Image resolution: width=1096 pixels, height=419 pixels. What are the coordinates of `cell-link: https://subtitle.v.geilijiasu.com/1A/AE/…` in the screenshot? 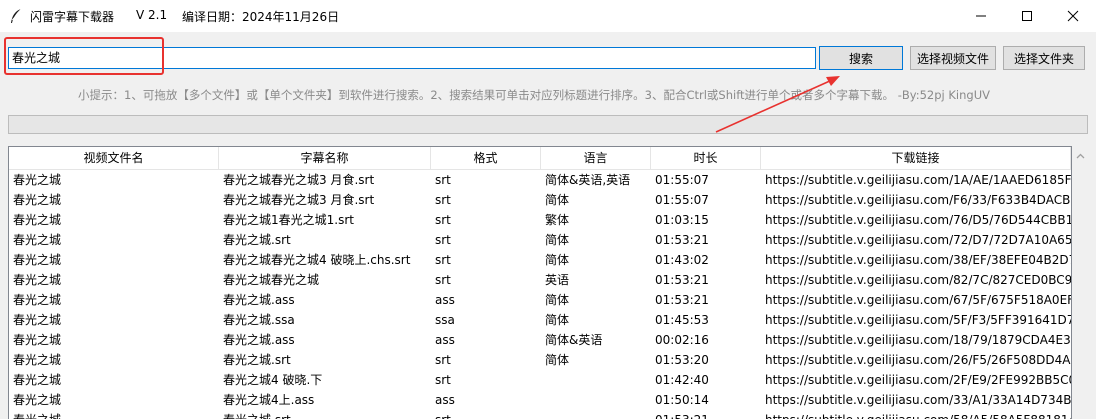 It's located at (918, 180).